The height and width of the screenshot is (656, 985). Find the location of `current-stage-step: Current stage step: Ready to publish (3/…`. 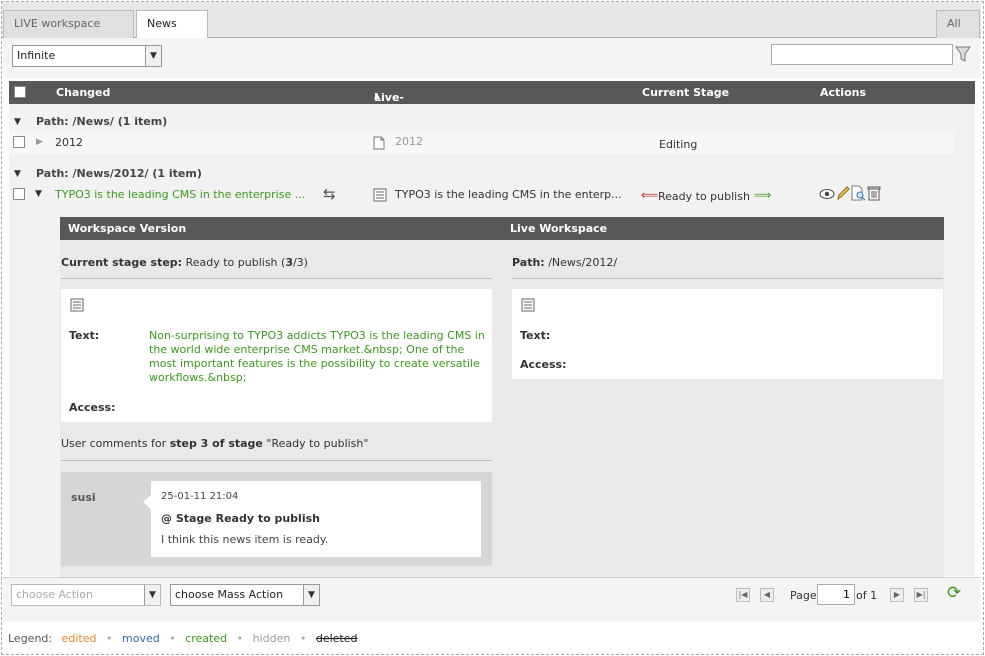

current-stage-step: Current stage step: Ready to publish (3/… is located at coordinates (184, 262).